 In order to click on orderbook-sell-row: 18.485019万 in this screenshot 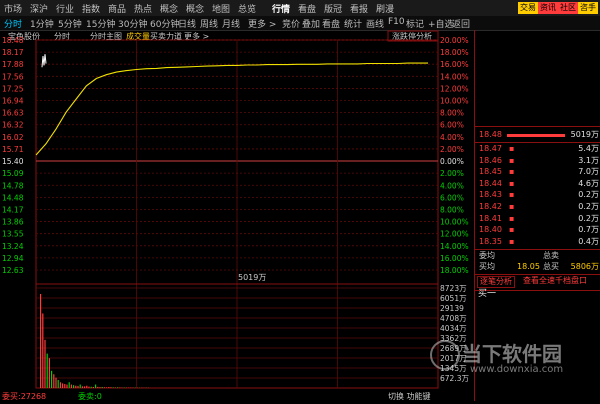, I will do `click(537, 135)`.